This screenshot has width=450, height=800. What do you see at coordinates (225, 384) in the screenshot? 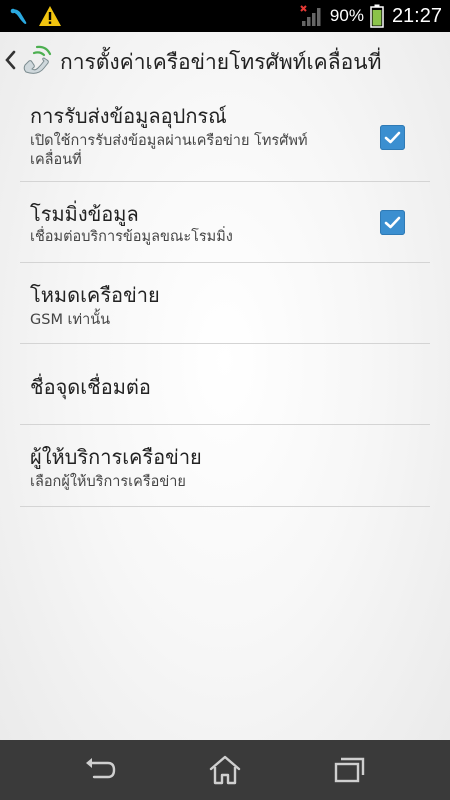
I see `pref-access-point-names: ชื่อจุดเชื่อมต่อ` at bounding box center [225, 384].